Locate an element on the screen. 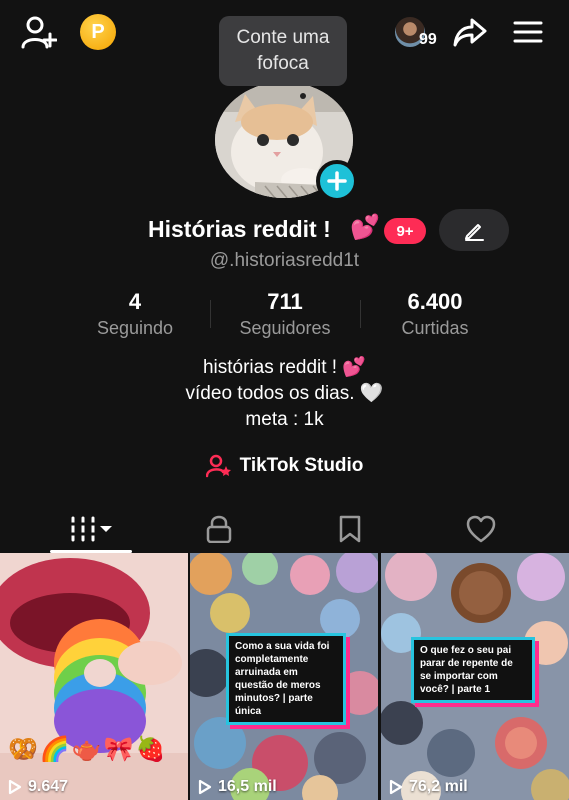 The width and height of the screenshot is (569, 800). name-row: Histórias reddit ! 💕 9+ is located at coordinates (284, 230).